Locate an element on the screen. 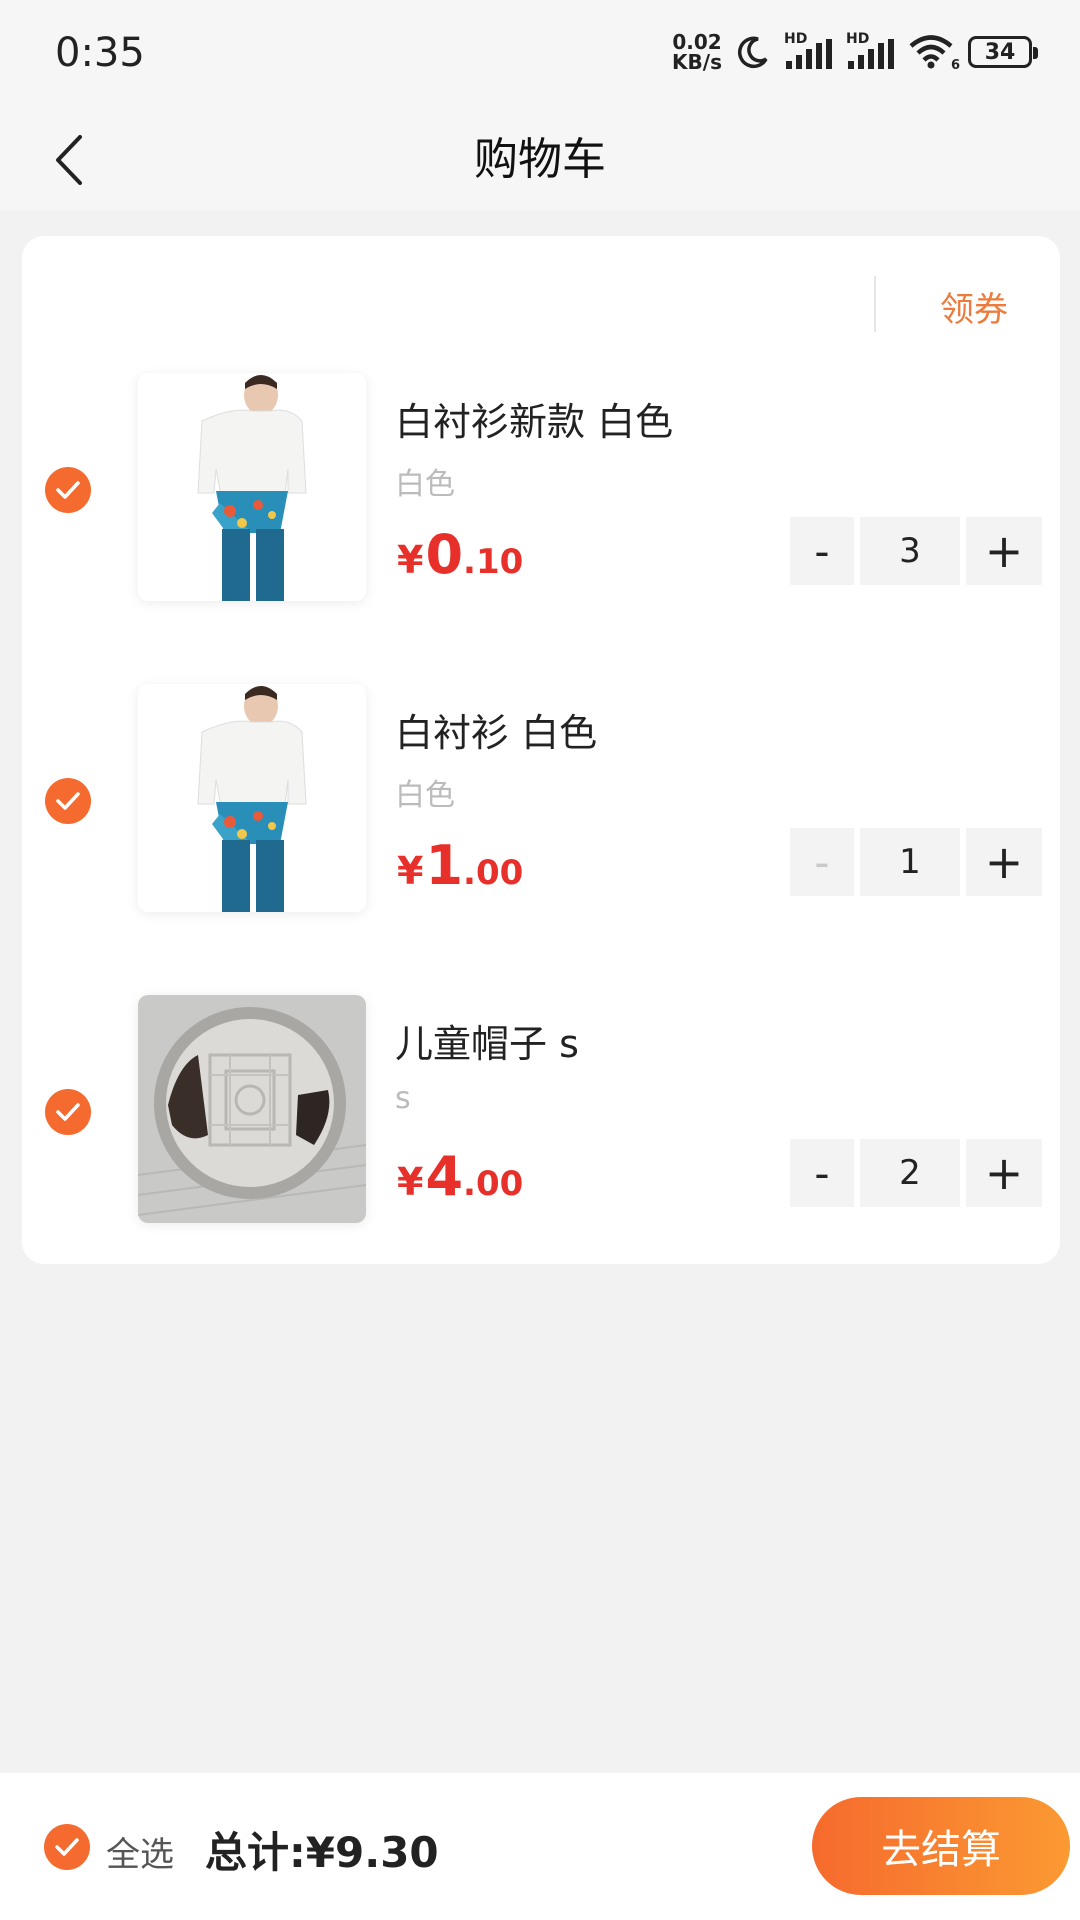 Image resolution: width=1080 pixels, height=1920 pixels. product-price: ¥1.00 is located at coordinates (460, 865).